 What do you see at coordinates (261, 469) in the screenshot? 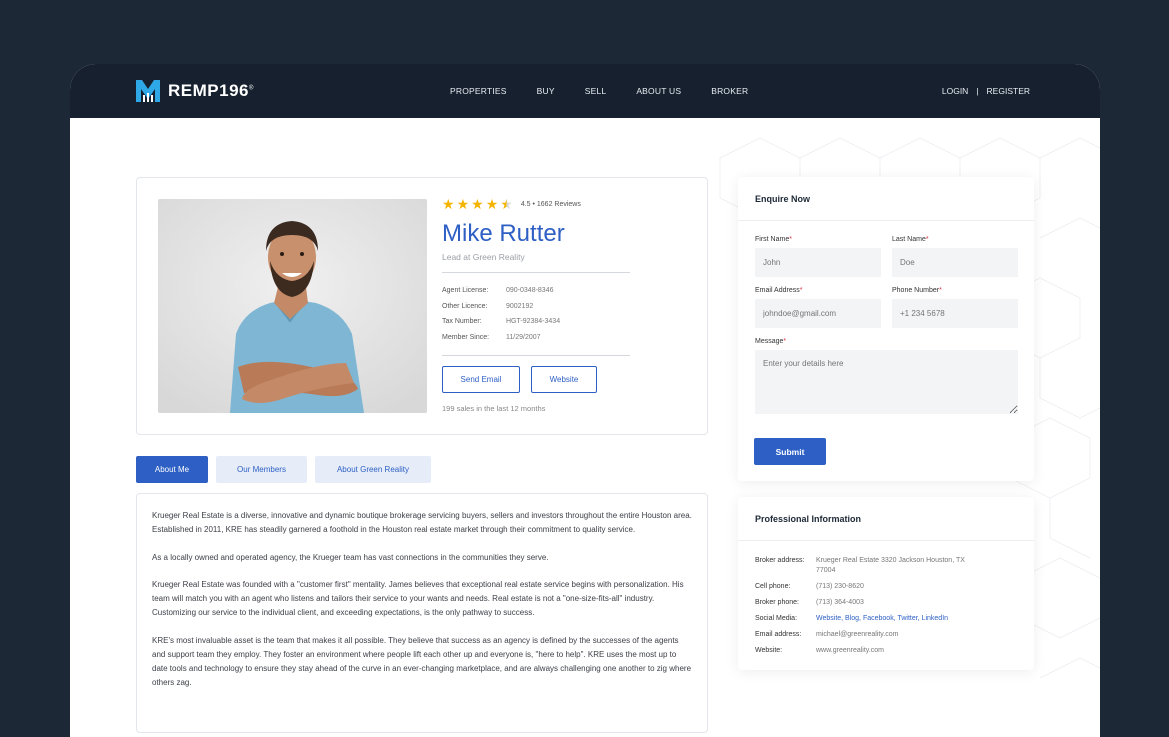
I see `tab-our-members: Our Members` at bounding box center [261, 469].